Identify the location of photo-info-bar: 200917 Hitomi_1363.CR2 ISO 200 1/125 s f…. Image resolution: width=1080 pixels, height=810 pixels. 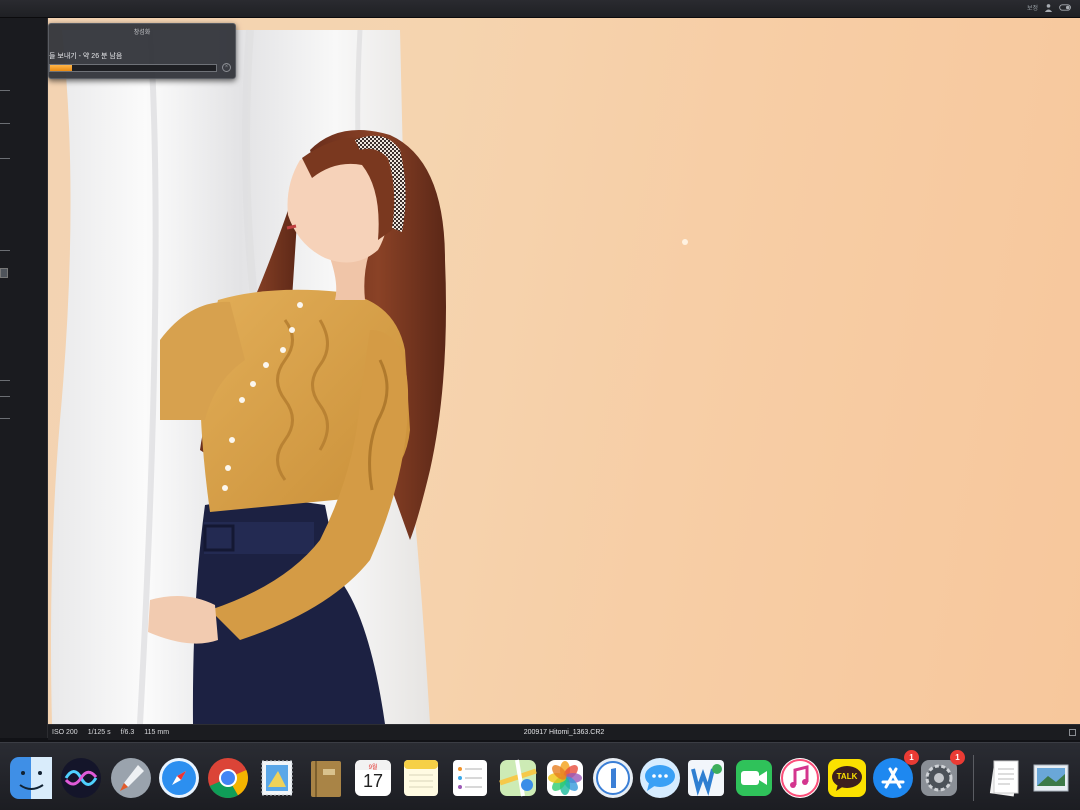
(564, 732).